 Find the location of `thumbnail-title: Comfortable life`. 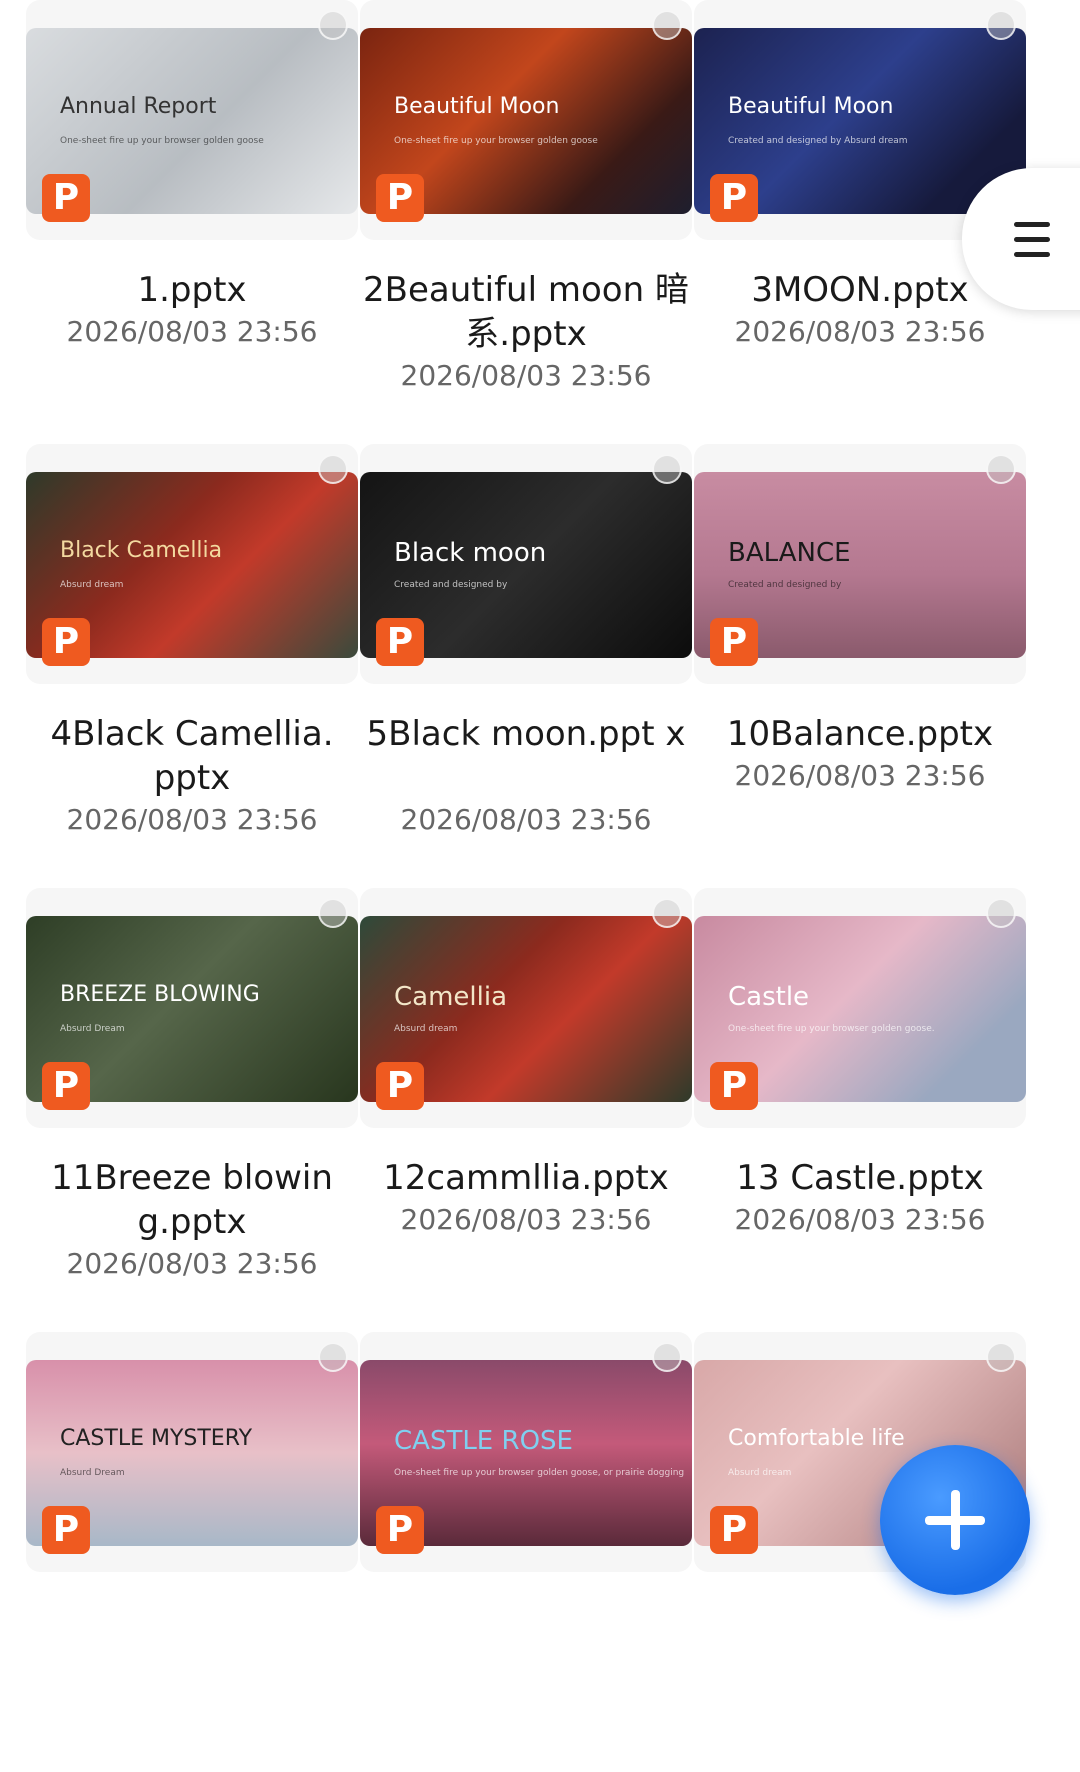

thumbnail-title: Comfortable life is located at coordinates (816, 1438).